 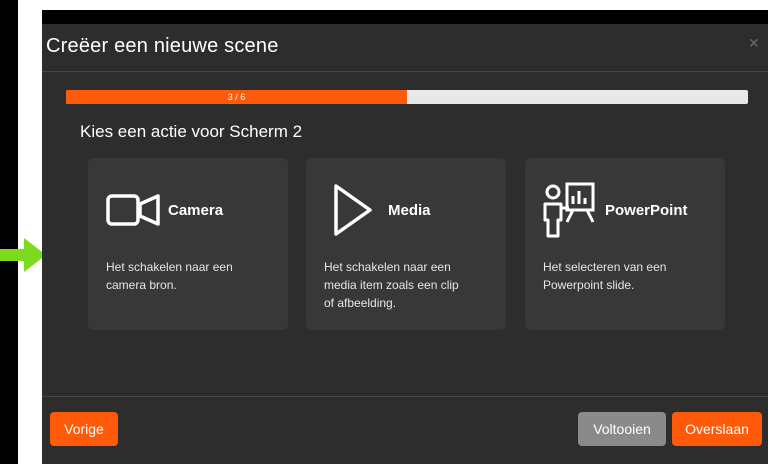 I want to click on background-band, so click(x=404, y=5).